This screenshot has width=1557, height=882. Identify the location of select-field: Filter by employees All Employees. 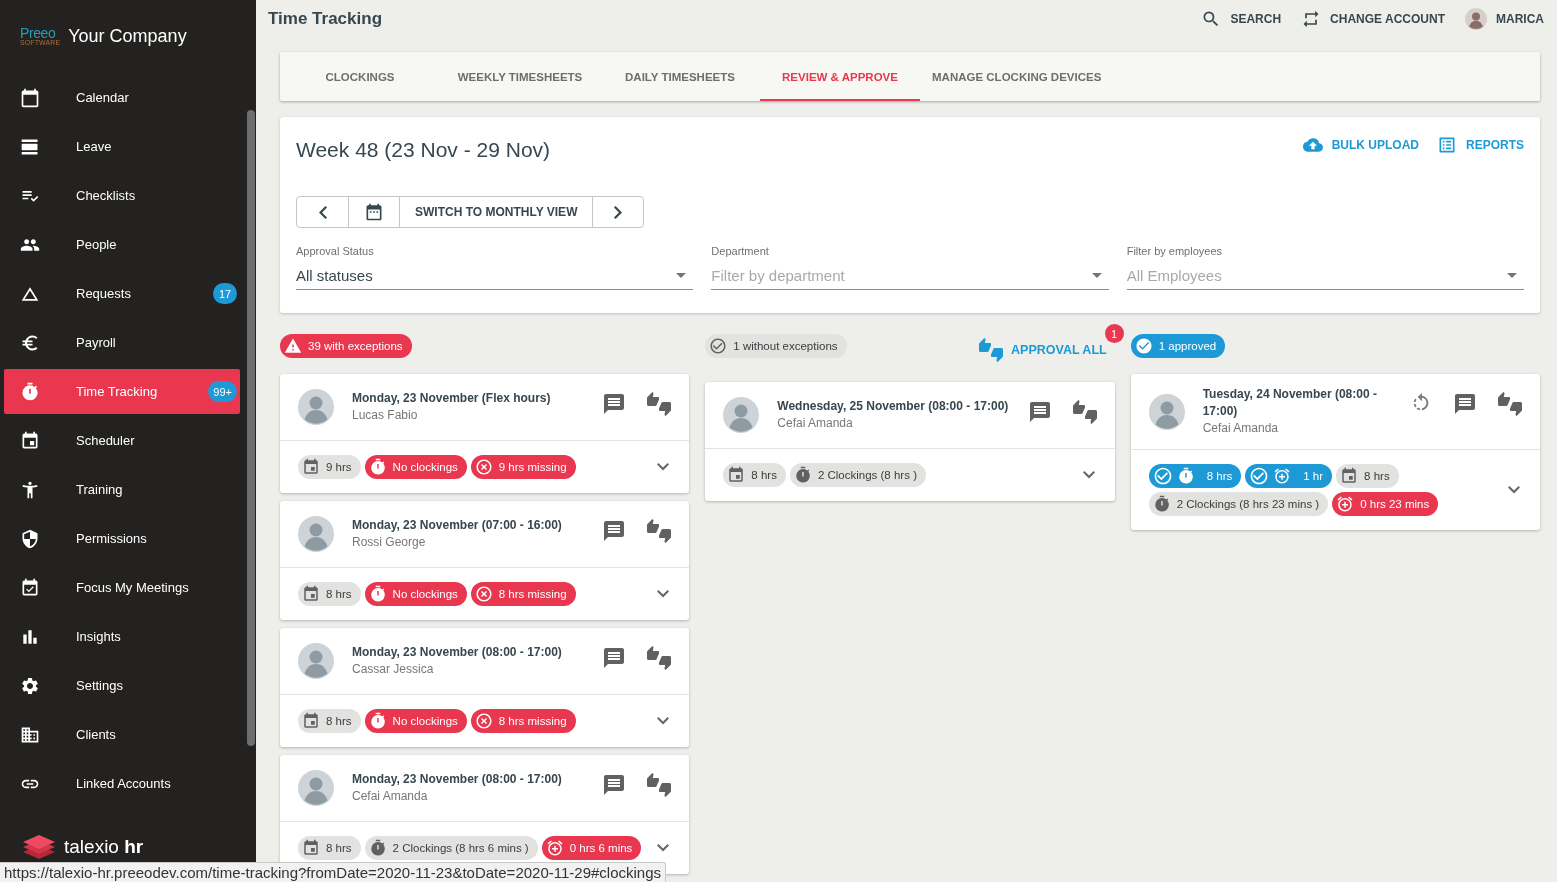
(1325, 267).